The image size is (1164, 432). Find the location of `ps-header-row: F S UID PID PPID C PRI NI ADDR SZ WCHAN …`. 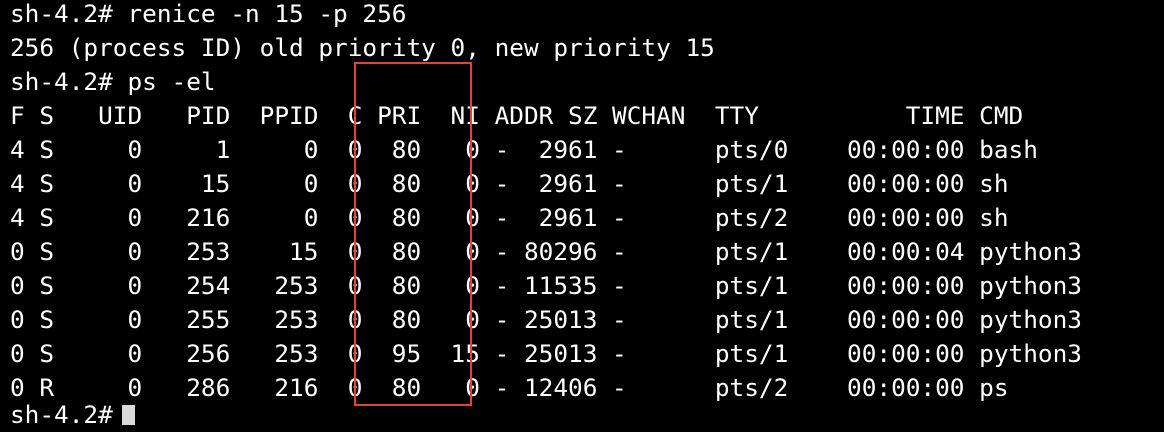

ps-header-row: F S UID PID PPID C PRI NI ADDR SZ WCHAN … is located at coordinates (517, 115).